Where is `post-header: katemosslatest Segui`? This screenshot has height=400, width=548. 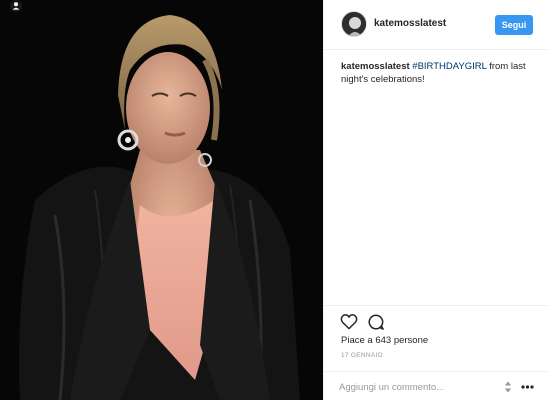 post-header: katemosslatest Segui is located at coordinates (436, 25).